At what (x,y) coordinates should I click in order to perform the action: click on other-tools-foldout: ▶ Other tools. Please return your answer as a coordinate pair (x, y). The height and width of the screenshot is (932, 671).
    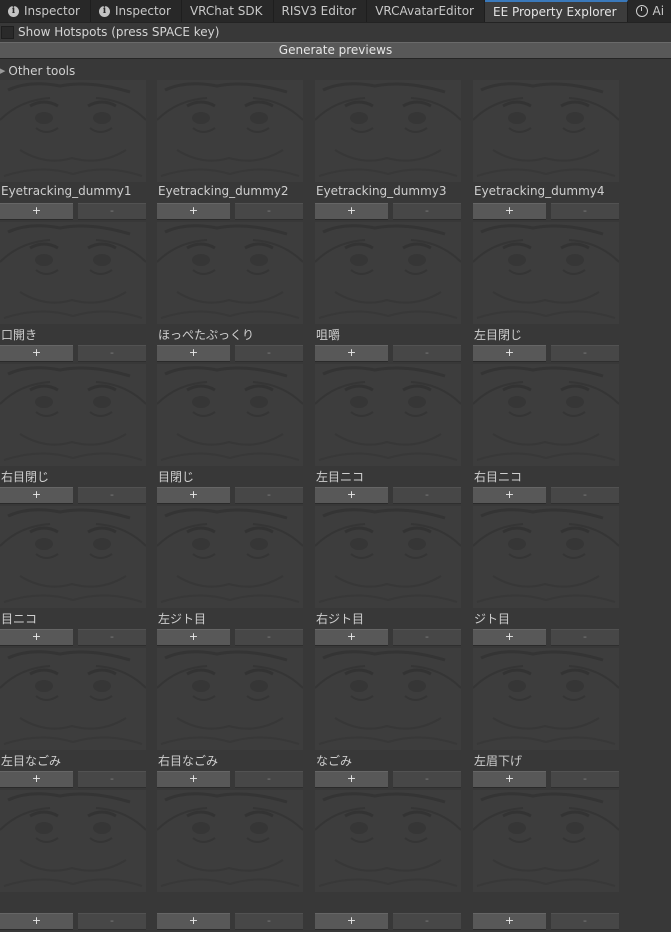
    Looking at the image, I should click on (37, 71).